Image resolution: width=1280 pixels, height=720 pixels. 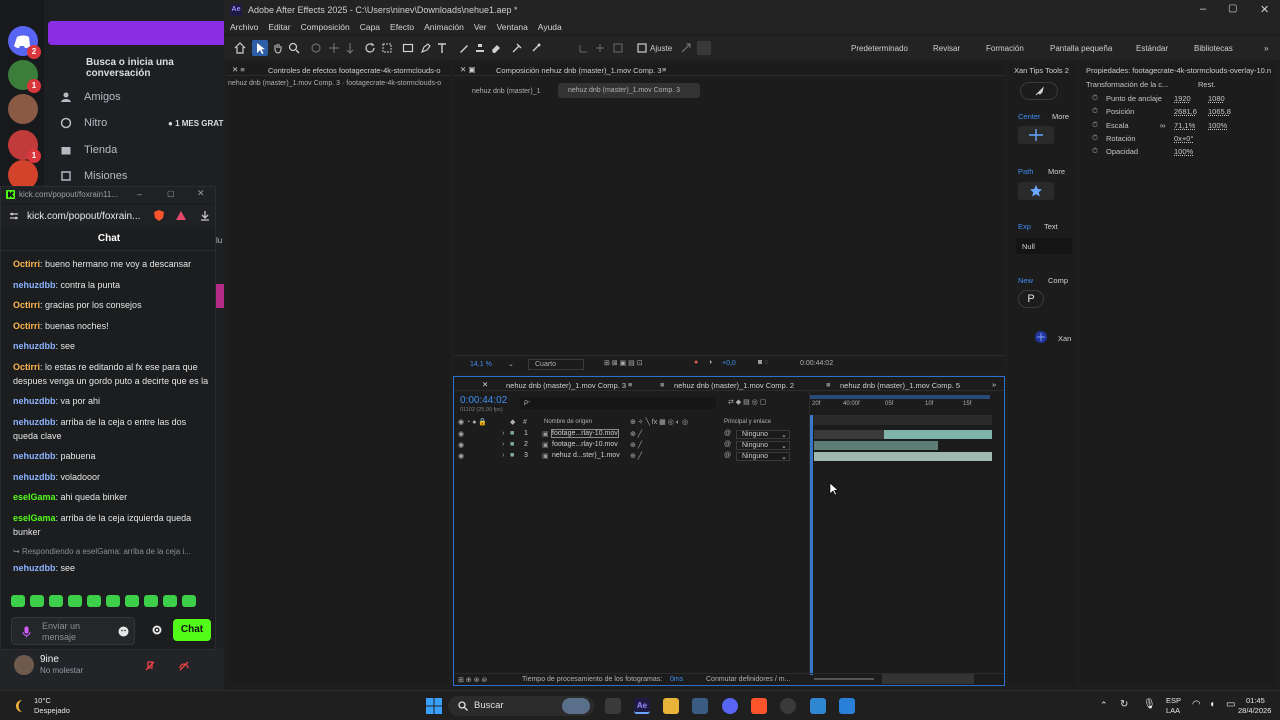 I want to click on orbit-tool-icon, so click(x=316, y=48).